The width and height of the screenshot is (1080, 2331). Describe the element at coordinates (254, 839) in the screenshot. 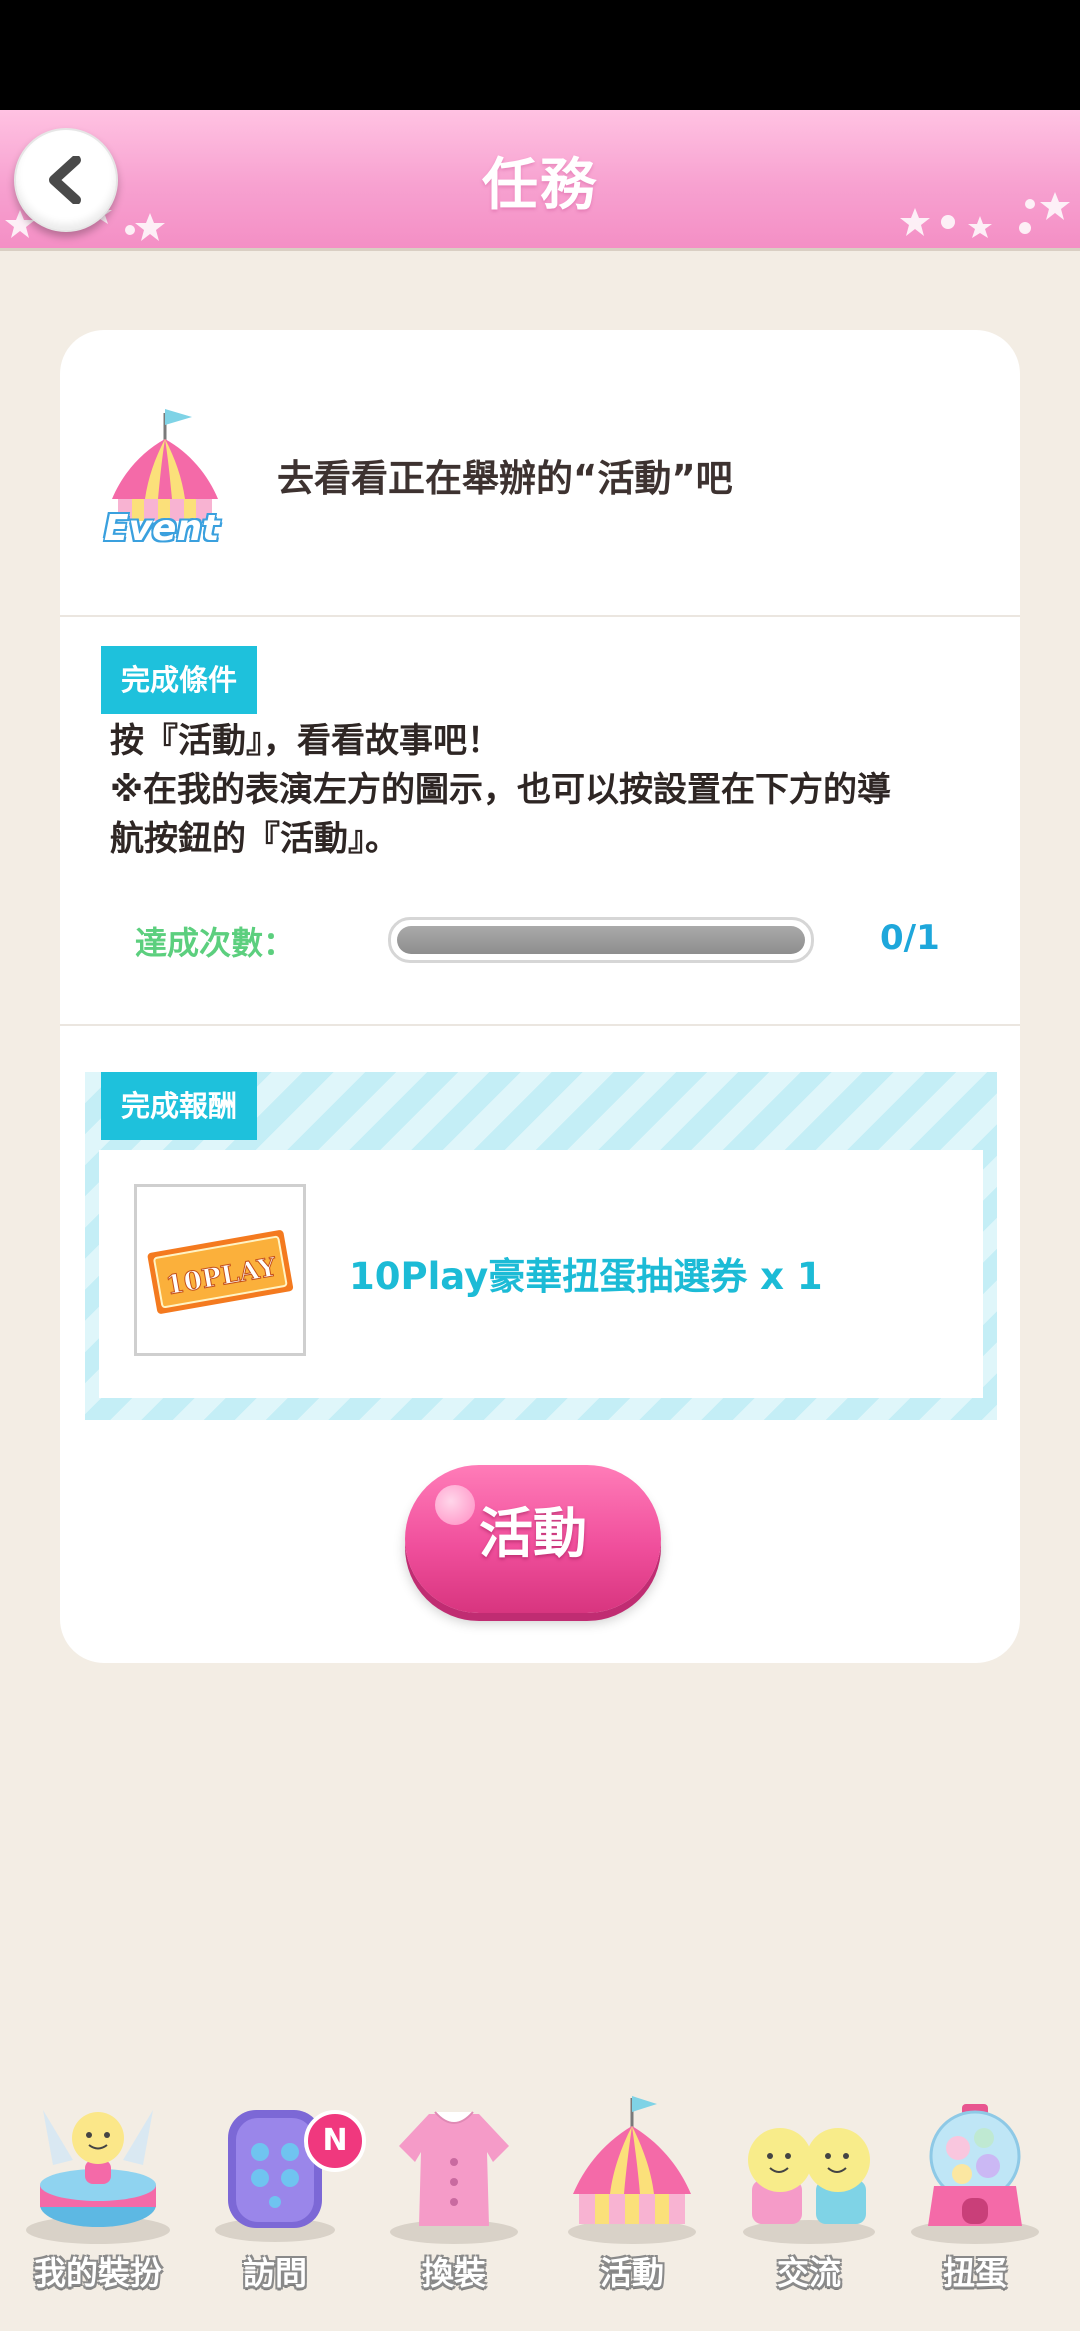

I see `condition-line-3: 航按鈕的『活動』。` at that location.